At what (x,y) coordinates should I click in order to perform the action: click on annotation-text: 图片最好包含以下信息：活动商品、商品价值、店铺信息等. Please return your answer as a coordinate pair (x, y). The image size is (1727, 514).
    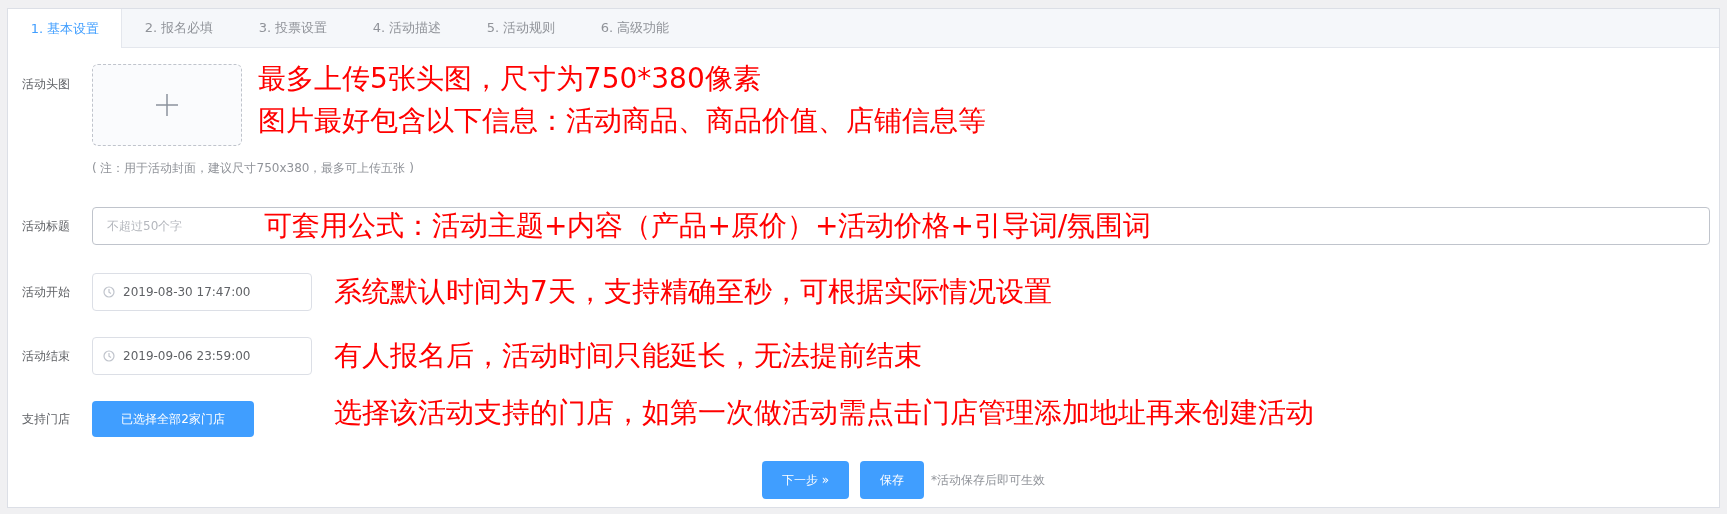
    Looking at the image, I should click on (622, 121).